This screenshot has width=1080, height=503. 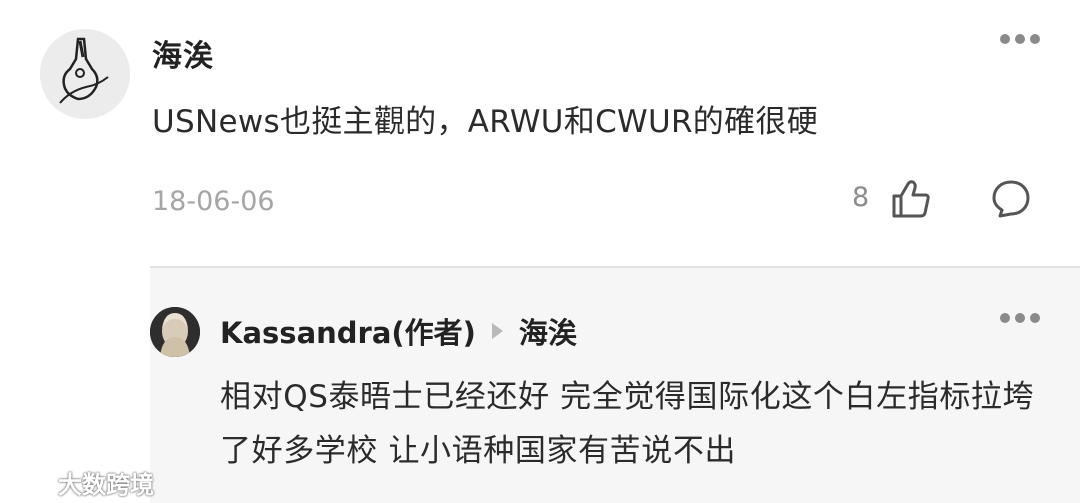 I want to click on comment-date: 18-06-06, so click(x=213, y=201).